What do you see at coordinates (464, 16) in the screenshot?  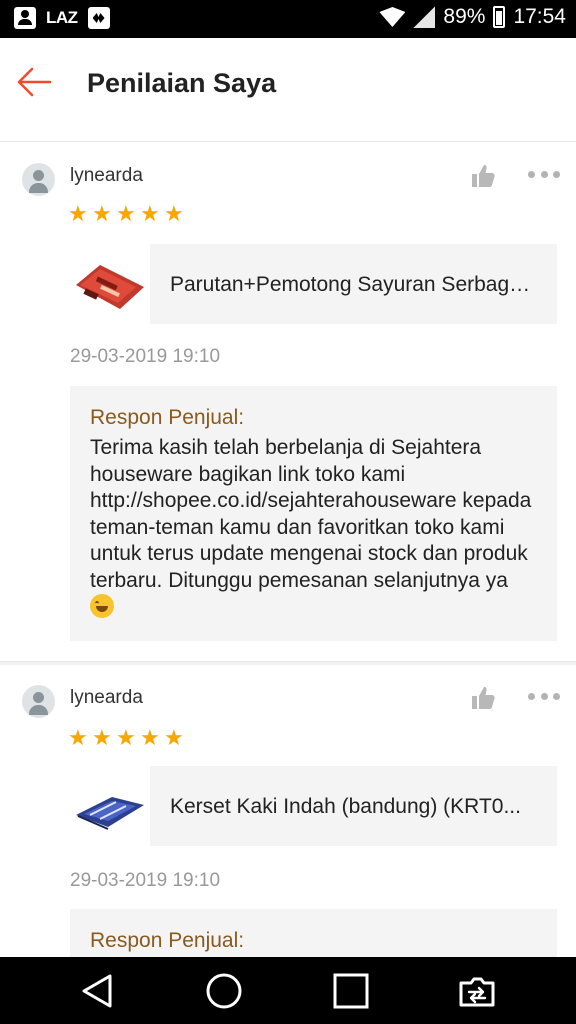 I see `battery-percent: 89%` at bounding box center [464, 16].